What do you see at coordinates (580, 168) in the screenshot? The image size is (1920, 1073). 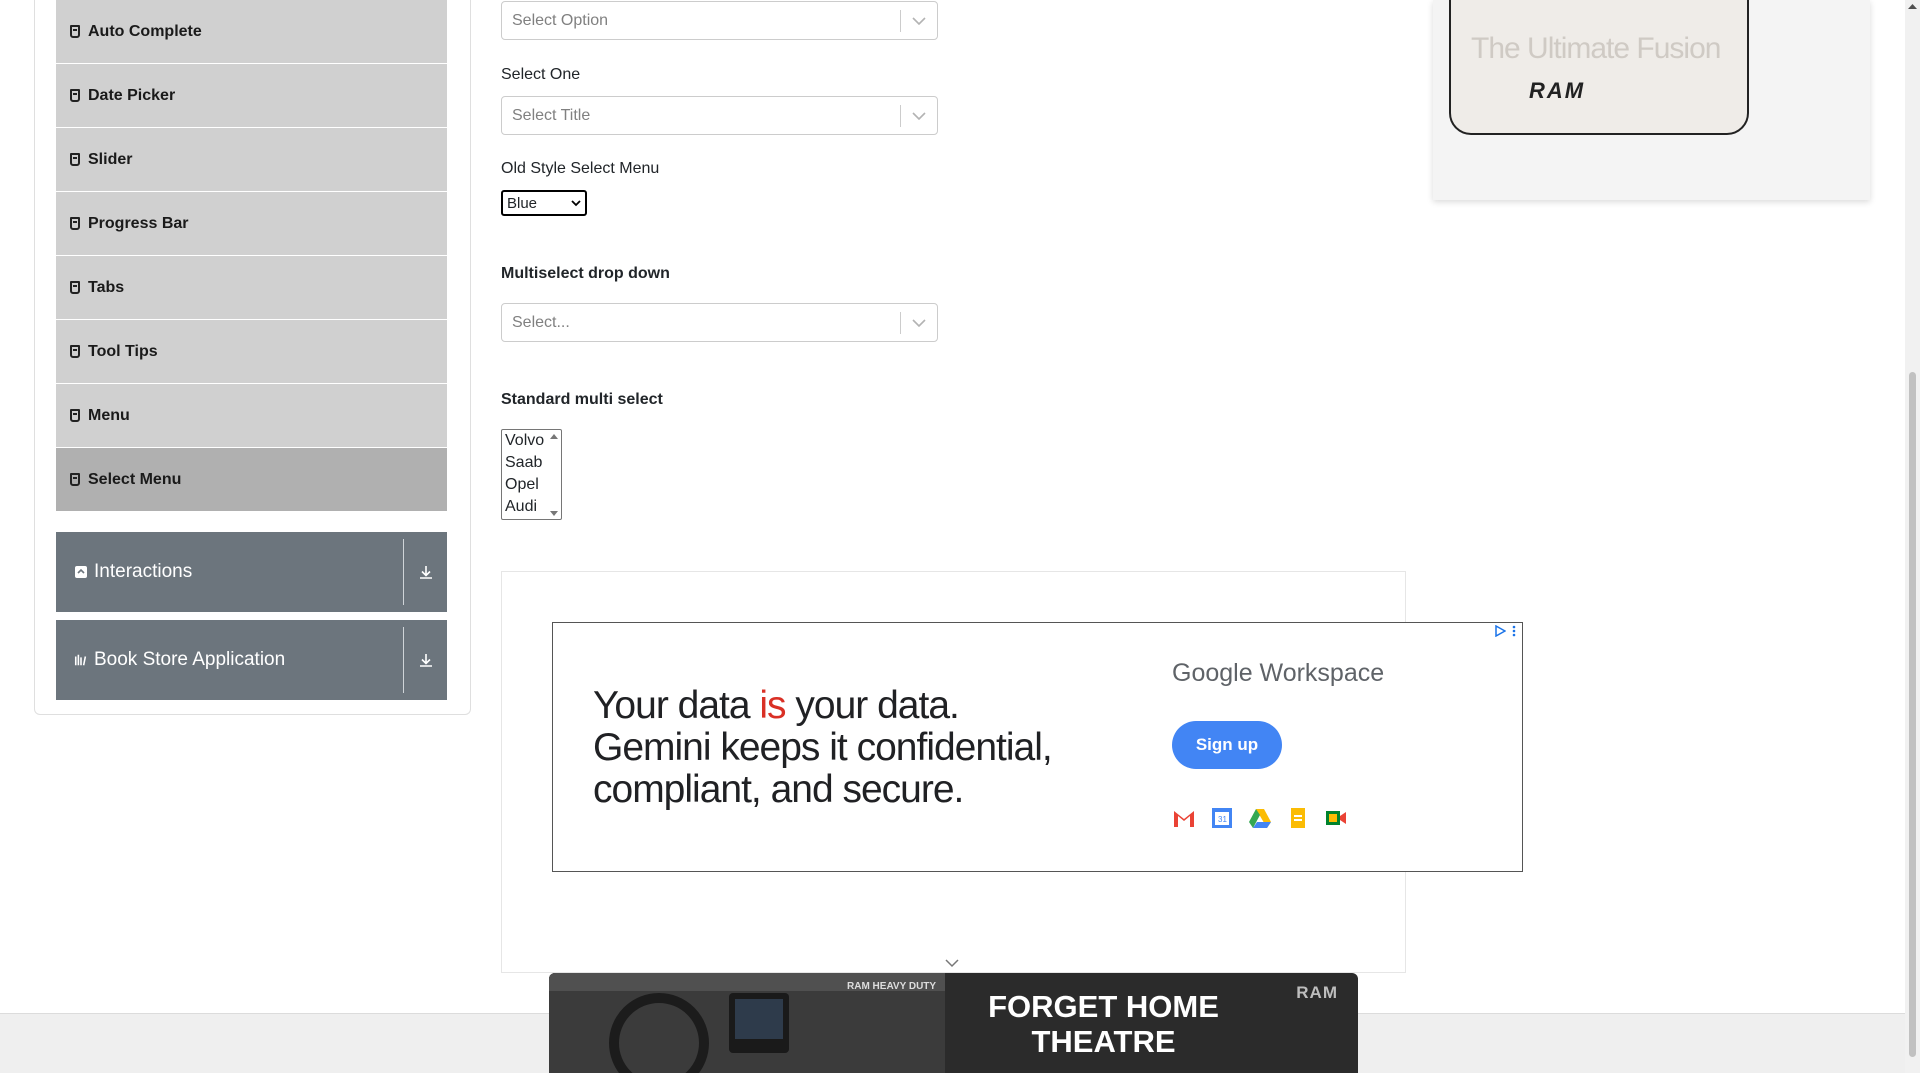 I see `old-style-select-label: Old Style Select Menu` at bounding box center [580, 168].